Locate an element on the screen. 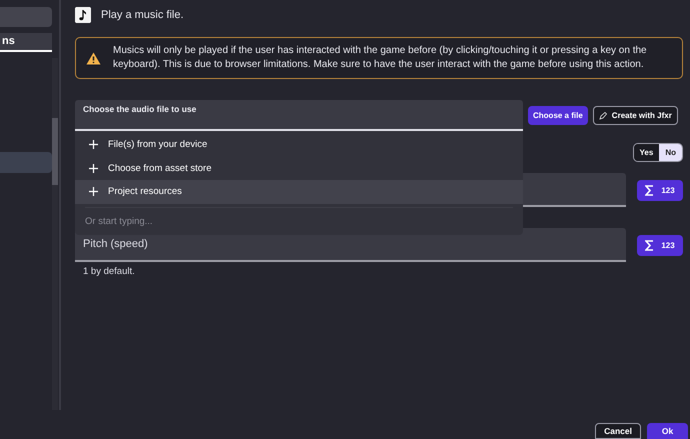 This screenshot has width=690, height=439. cancel-button: Cancel is located at coordinates (618, 431).